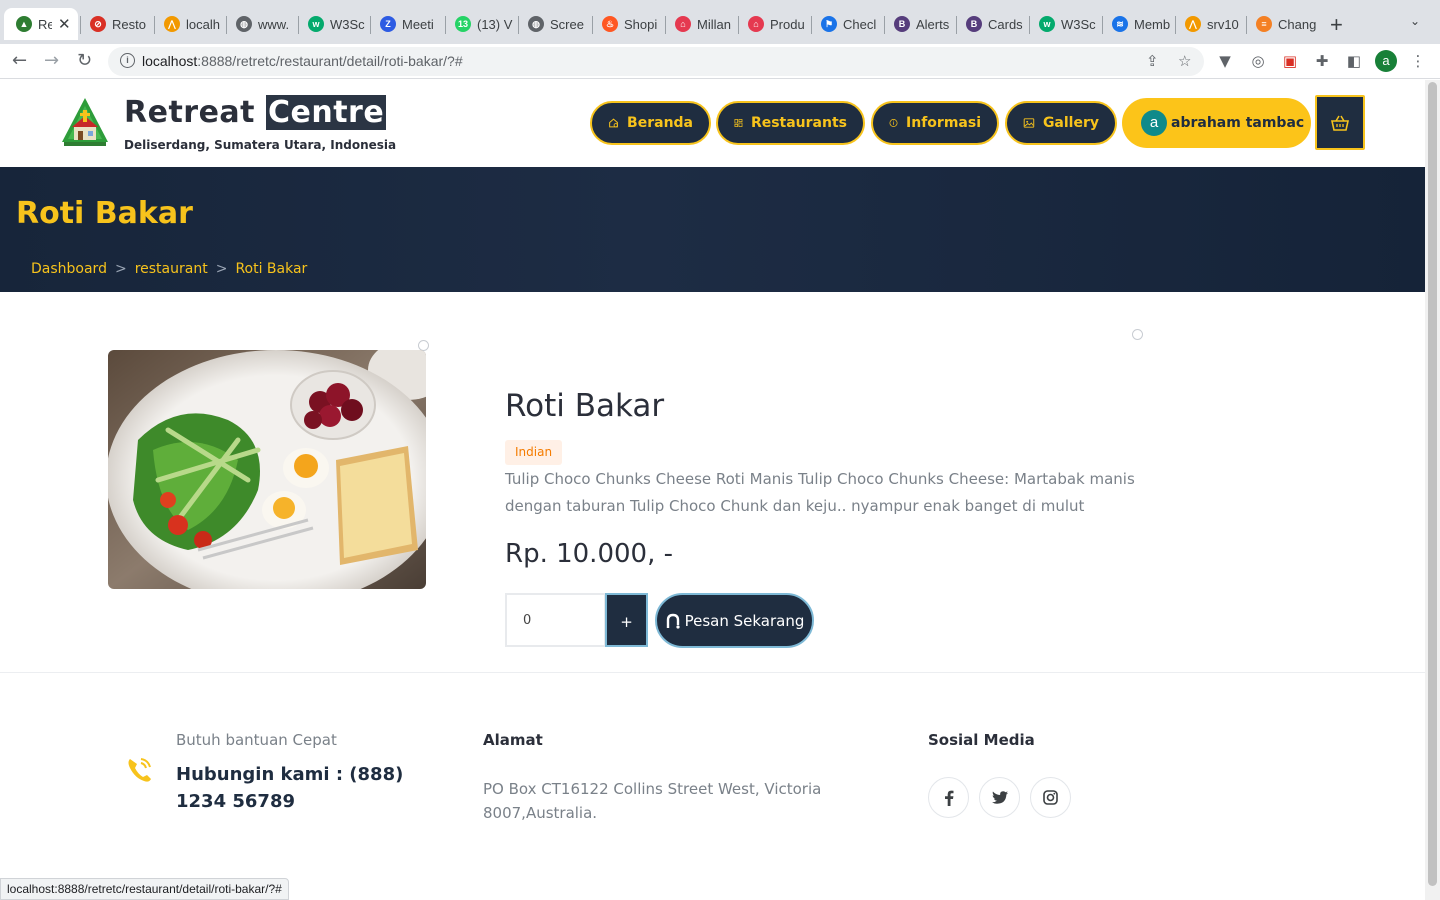  I want to click on browser-tab: B Alerts, so click(920, 24).